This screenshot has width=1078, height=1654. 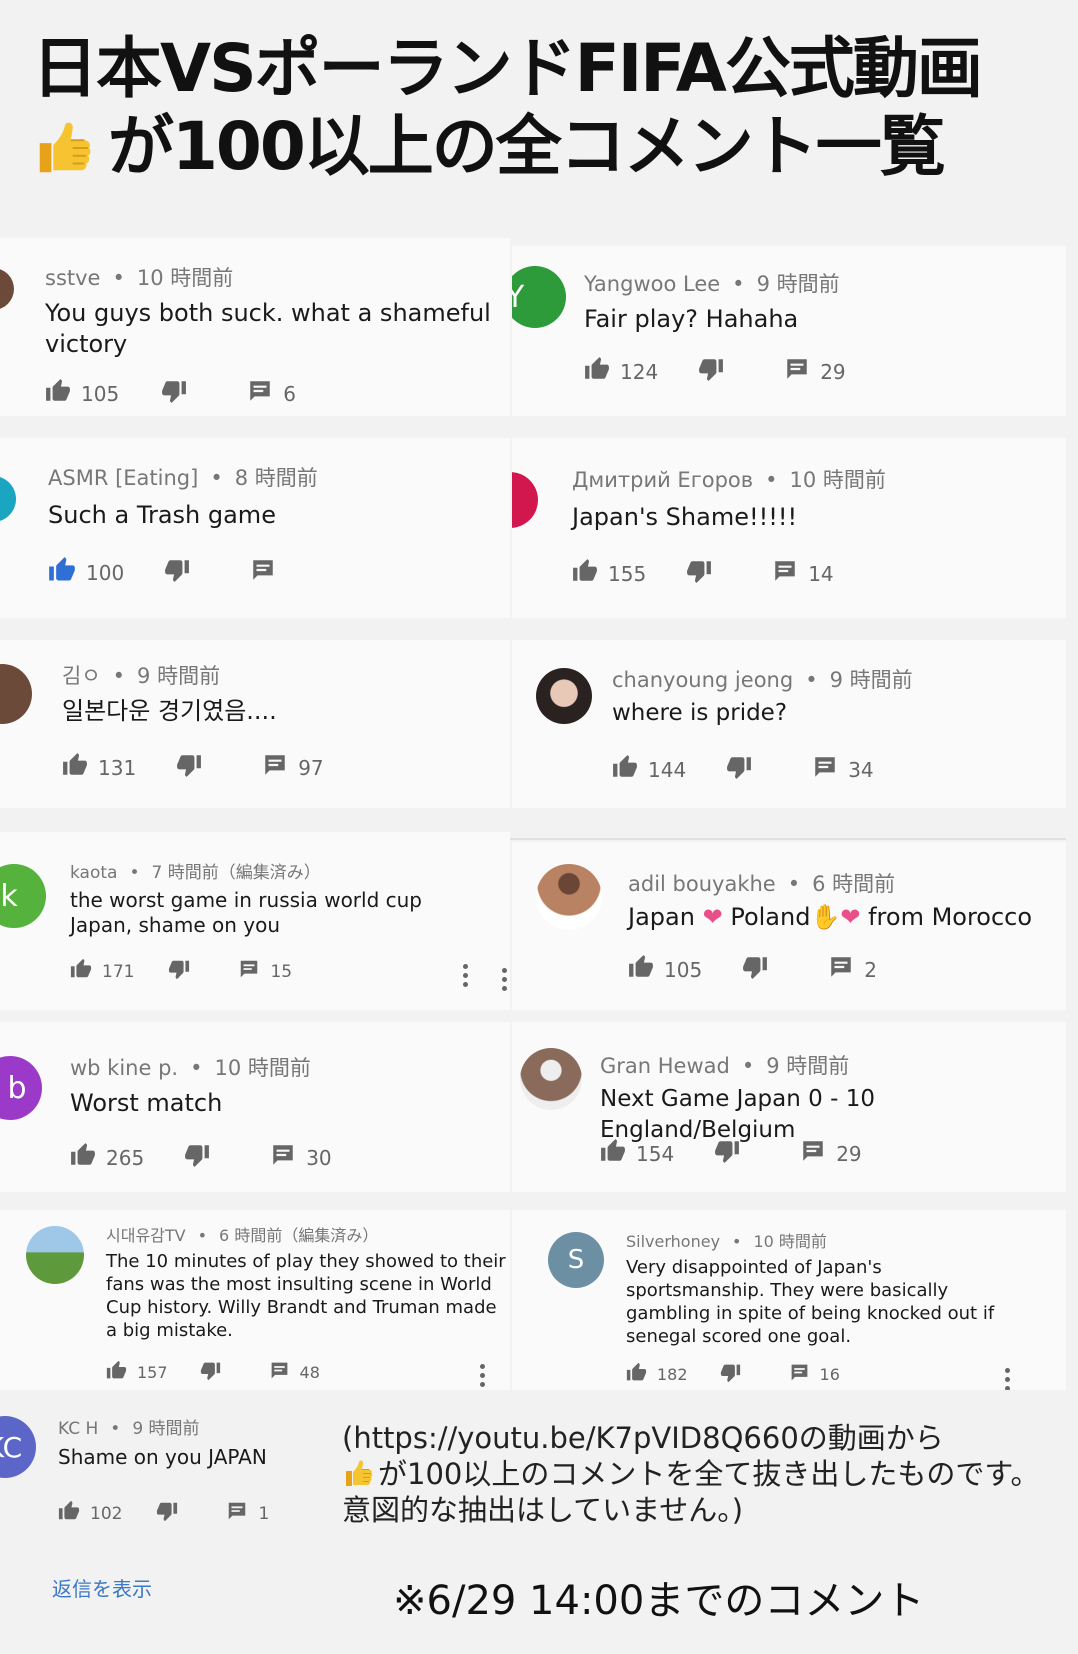 What do you see at coordinates (235, 873) in the screenshot?
I see `comment-time: 7 時間前（編集済み）` at bounding box center [235, 873].